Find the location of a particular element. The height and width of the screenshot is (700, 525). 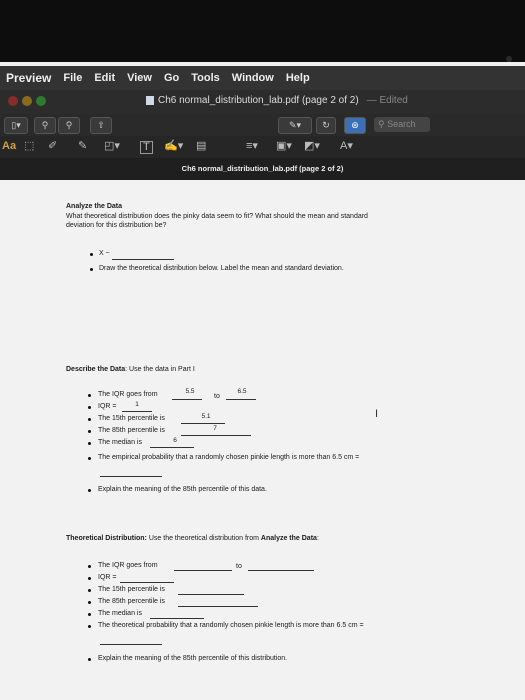

toolbar-markup: Aa ⬚ ✐ ✎ ◰▾ T ✍▾ ▤ ≡▾ ▣▾ ◩▾ A▾ is located at coordinates (262, 147).